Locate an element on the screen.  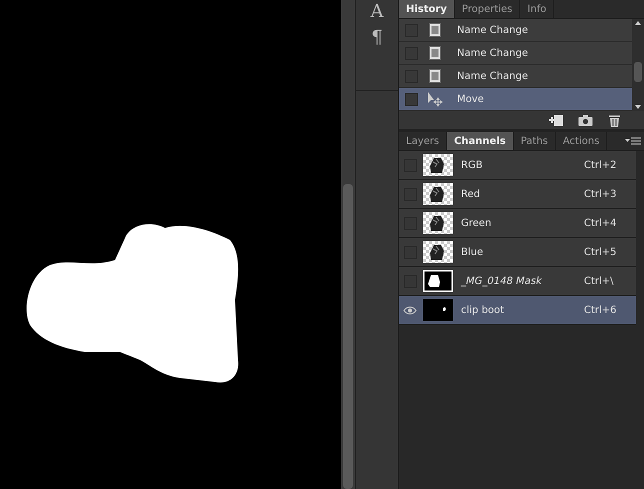
panel-tool-icon: ¶ is located at coordinates (377, 38).